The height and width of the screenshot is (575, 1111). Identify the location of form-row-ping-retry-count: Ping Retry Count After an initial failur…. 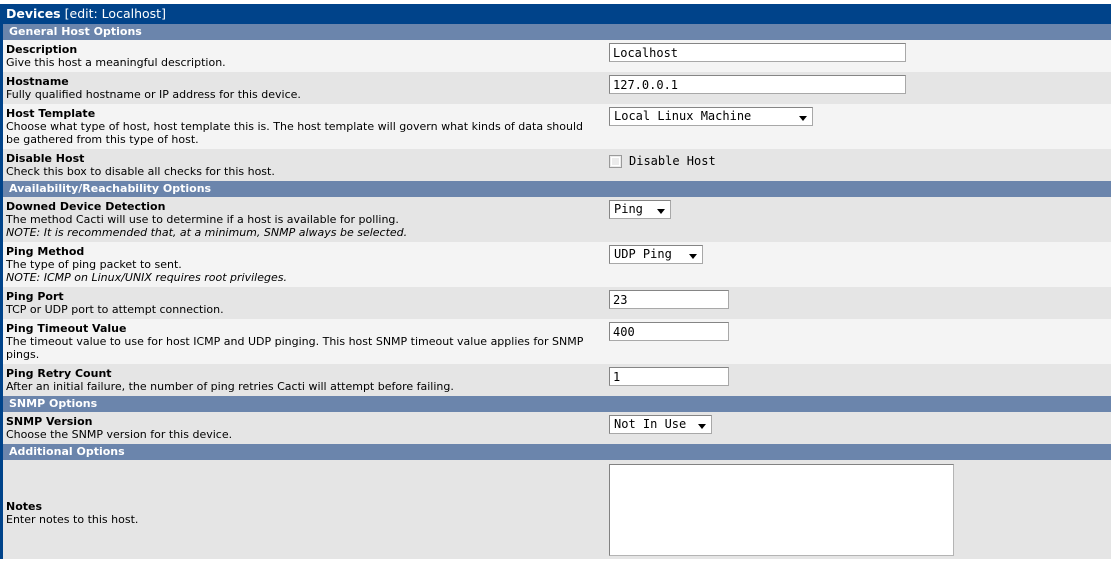
(555, 380).